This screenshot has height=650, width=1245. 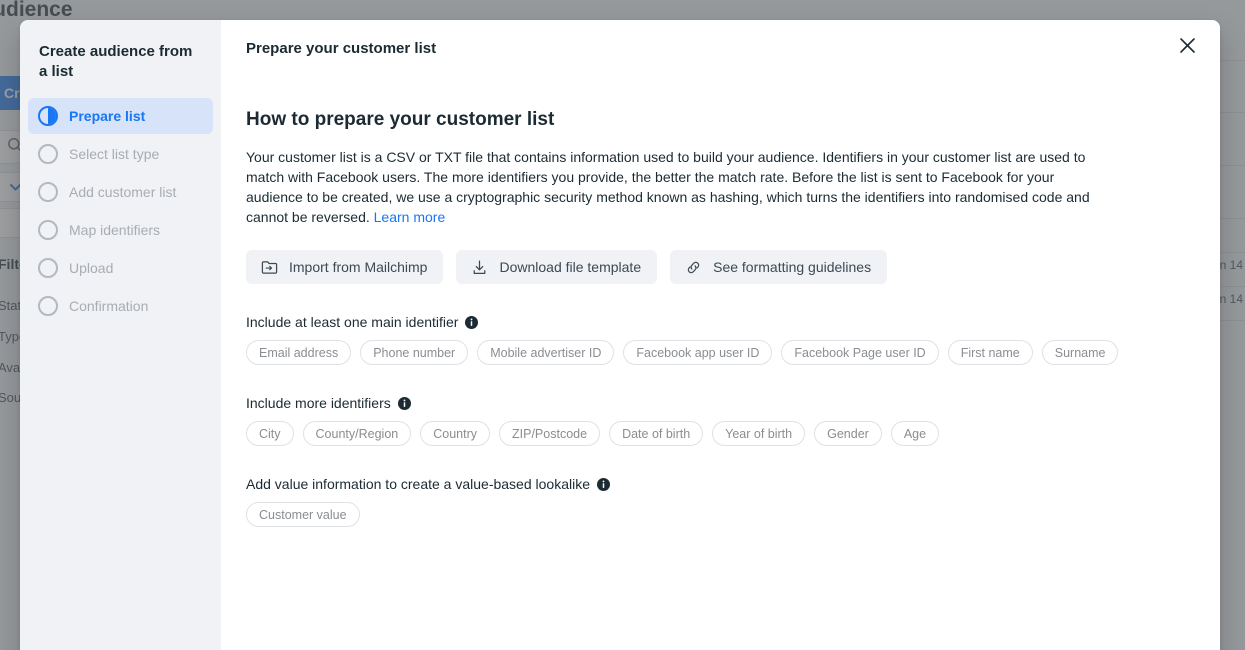 What do you see at coordinates (720, 514) in the screenshot?
I see `value-chip-list: Customer value` at bounding box center [720, 514].